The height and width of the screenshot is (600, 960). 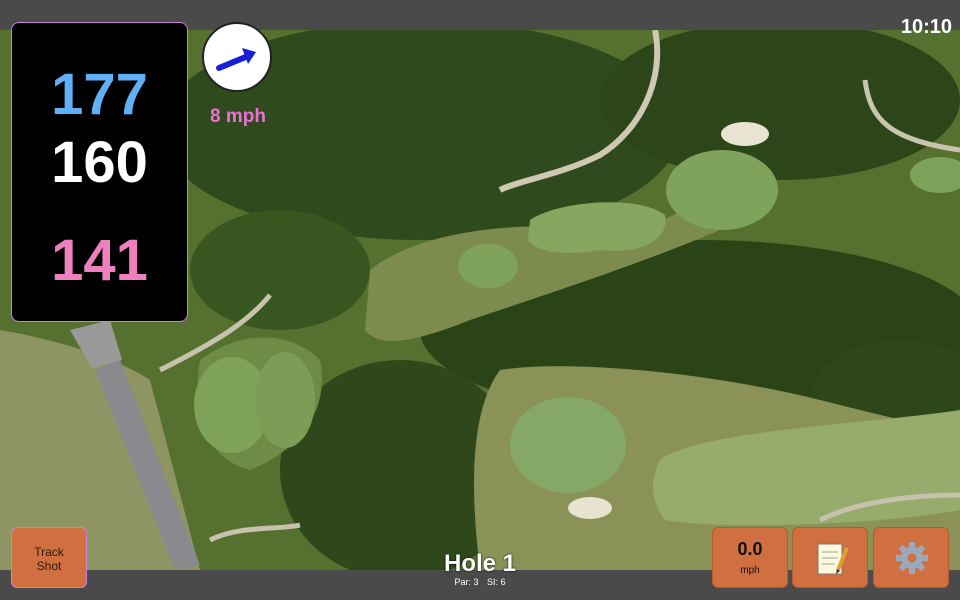 I want to click on wind-direction-indicator, so click(x=237, y=57).